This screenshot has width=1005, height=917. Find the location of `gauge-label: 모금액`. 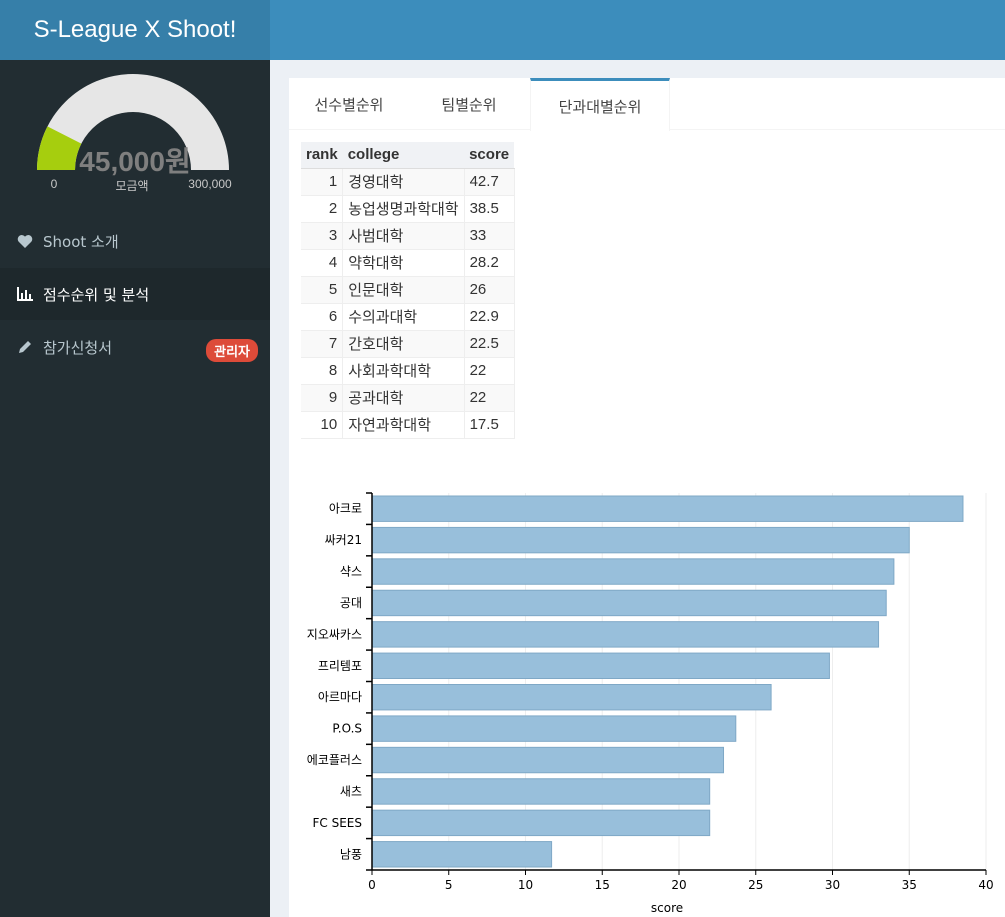

gauge-label: 모금액 is located at coordinates (132, 186).